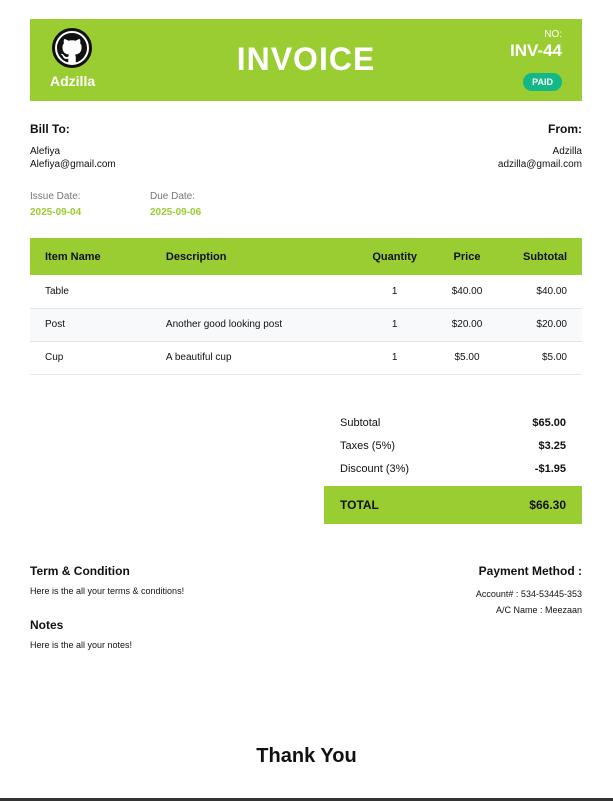 The image size is (613, 801). What do you see at coordinates (567, 151) in the screenshot?
I see `from-name: Adzilla` at bounding box center [567, 151].